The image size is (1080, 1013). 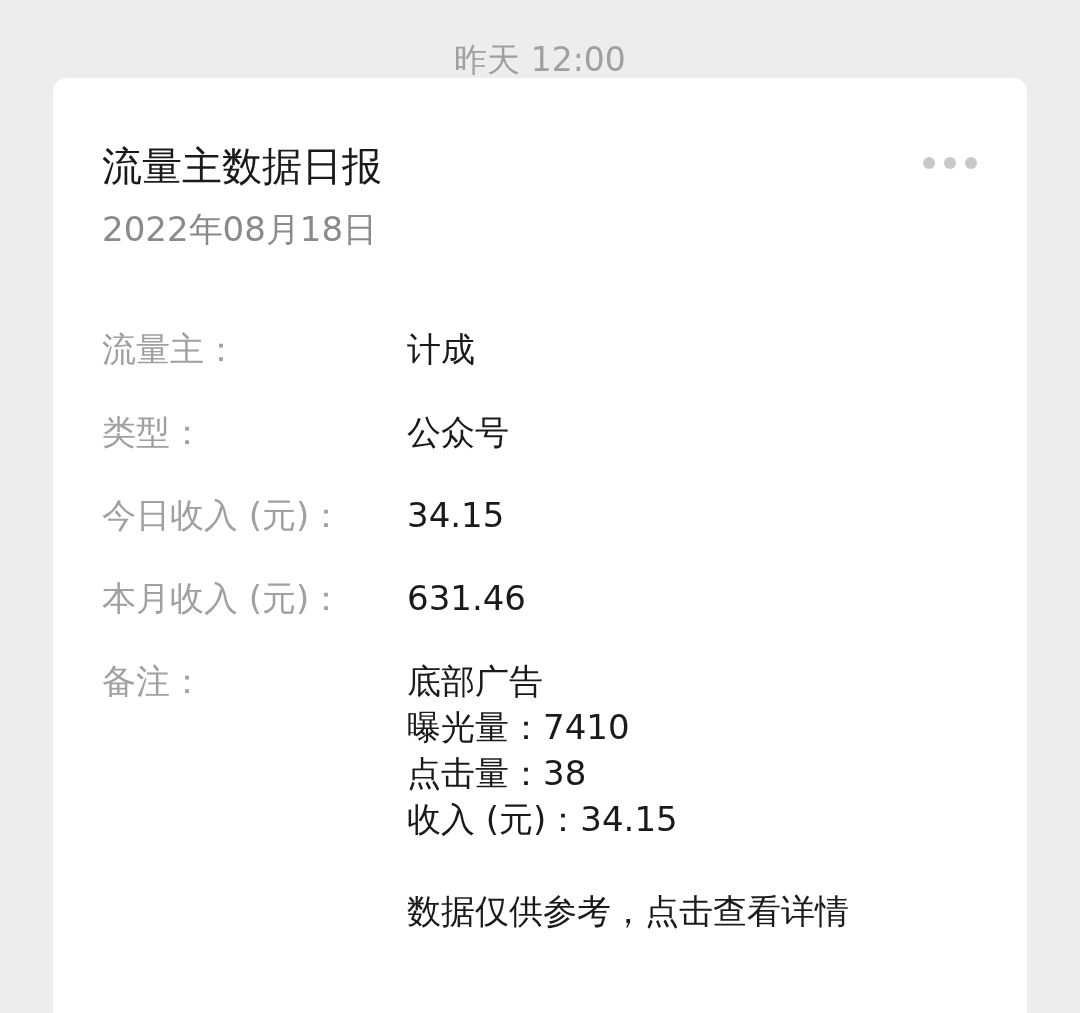 What do you see at coordinates (497, 773) in the screenshot?
I see `field-value: 点击量：38` at bounding box center [497, 773].